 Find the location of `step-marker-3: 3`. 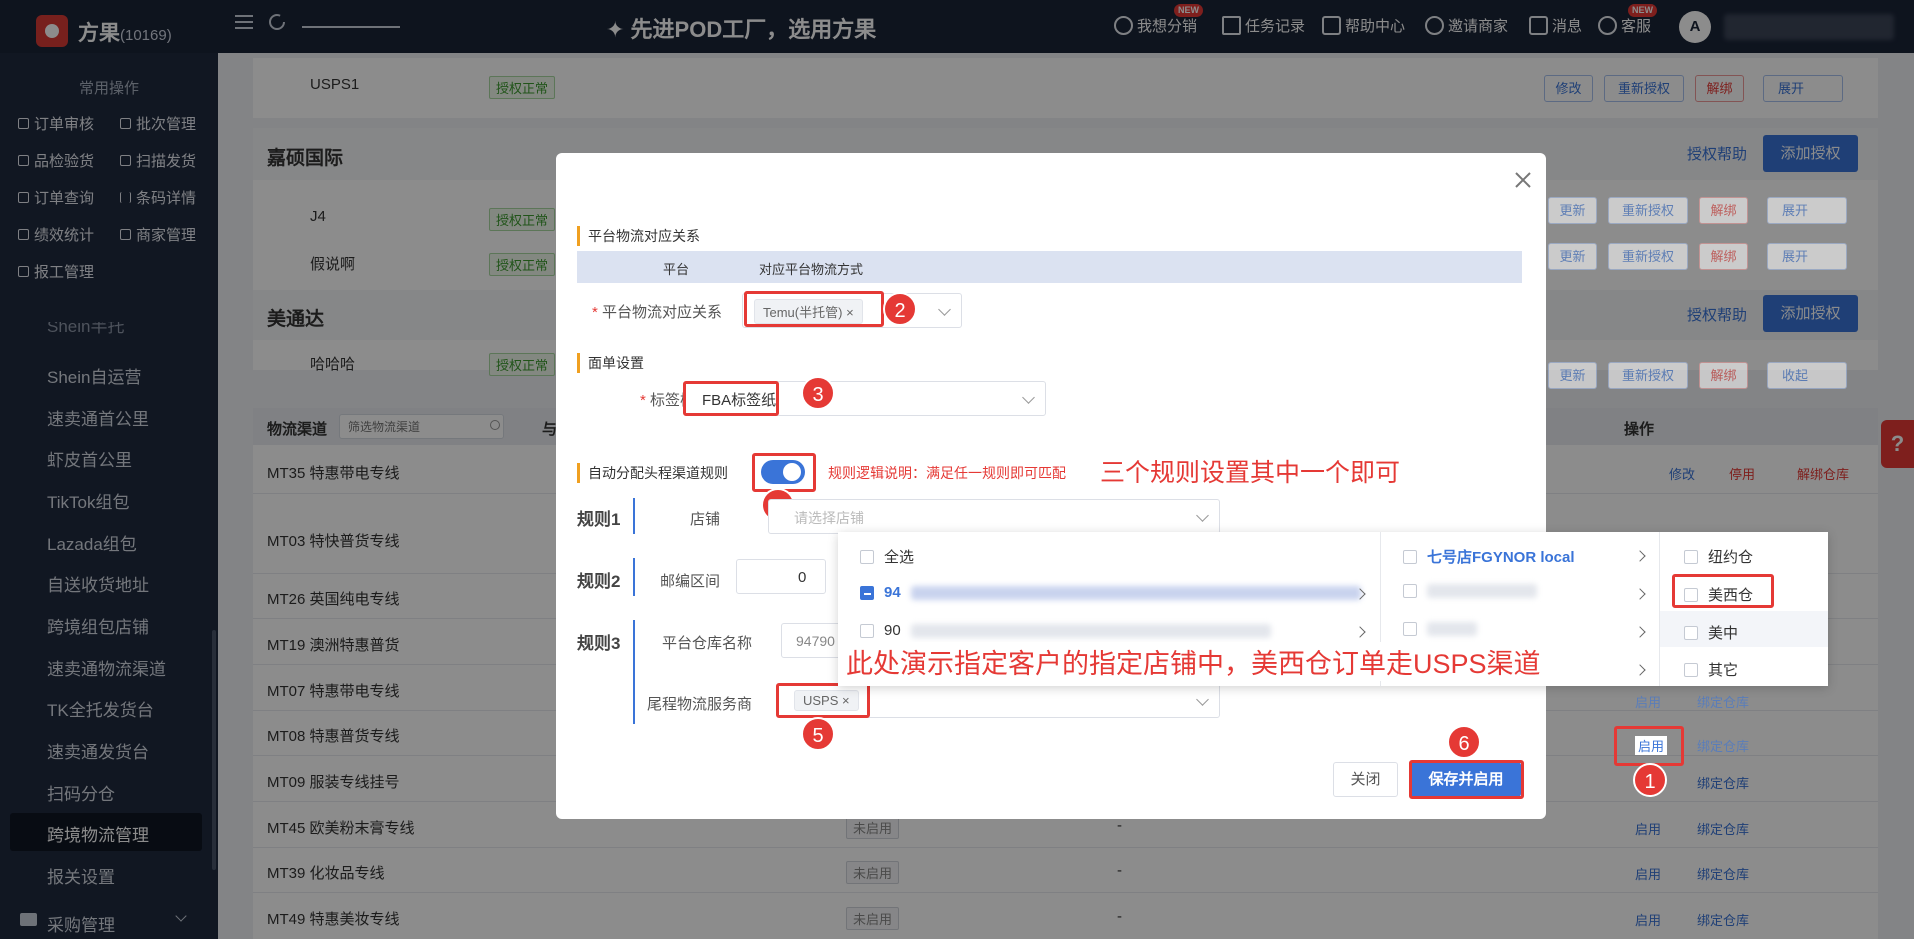

step-marker-3: 3 is located at coordinates (818, 393).